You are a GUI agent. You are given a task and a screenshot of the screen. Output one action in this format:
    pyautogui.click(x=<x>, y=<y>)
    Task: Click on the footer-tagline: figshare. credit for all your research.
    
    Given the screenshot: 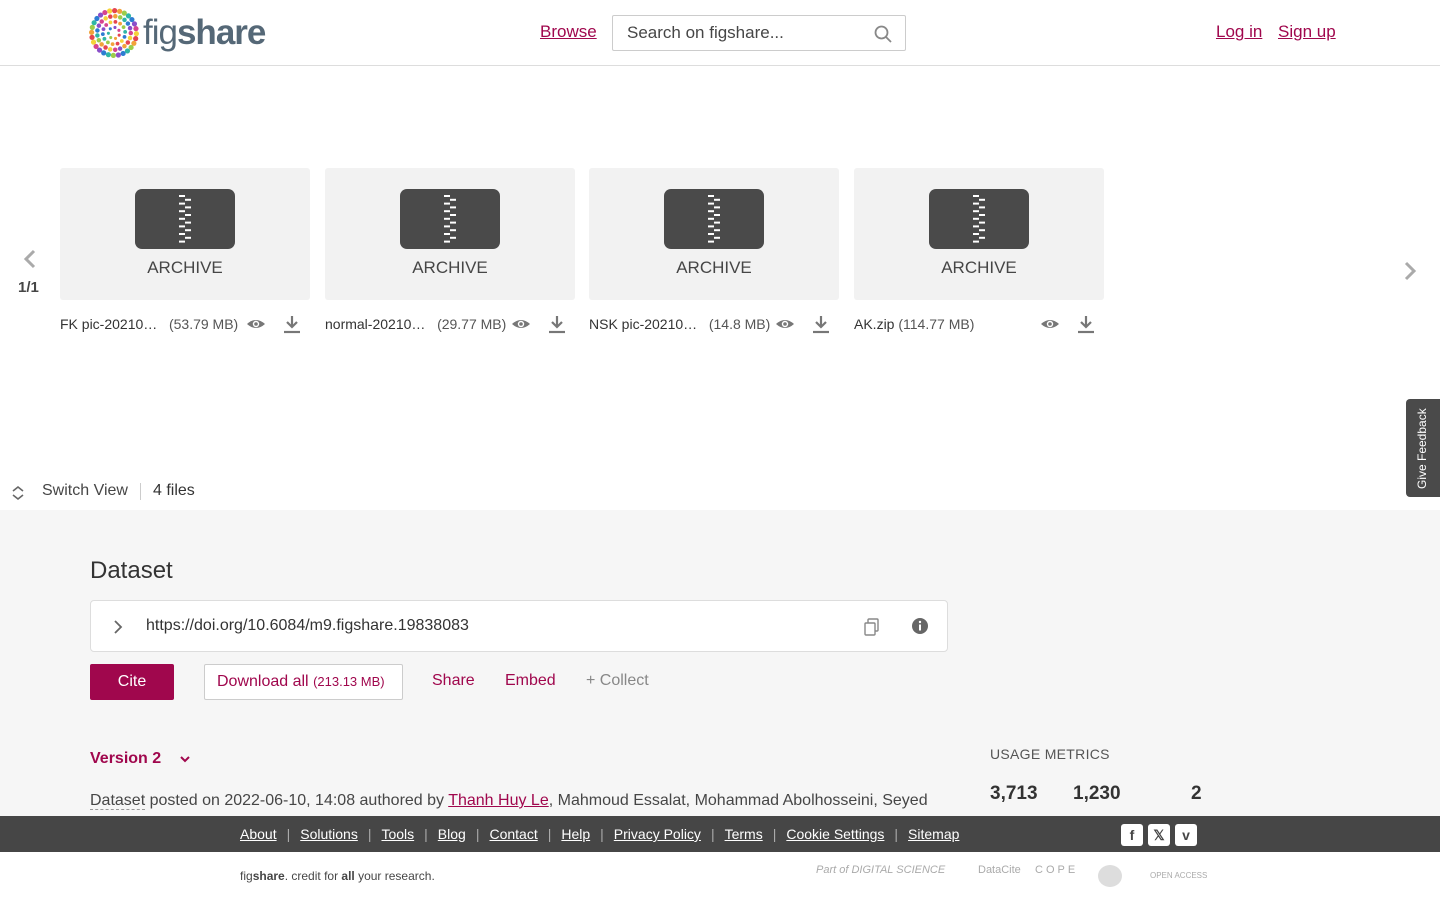 What is the action you would take?
    pyautogui.click(x=337, y=876)
    